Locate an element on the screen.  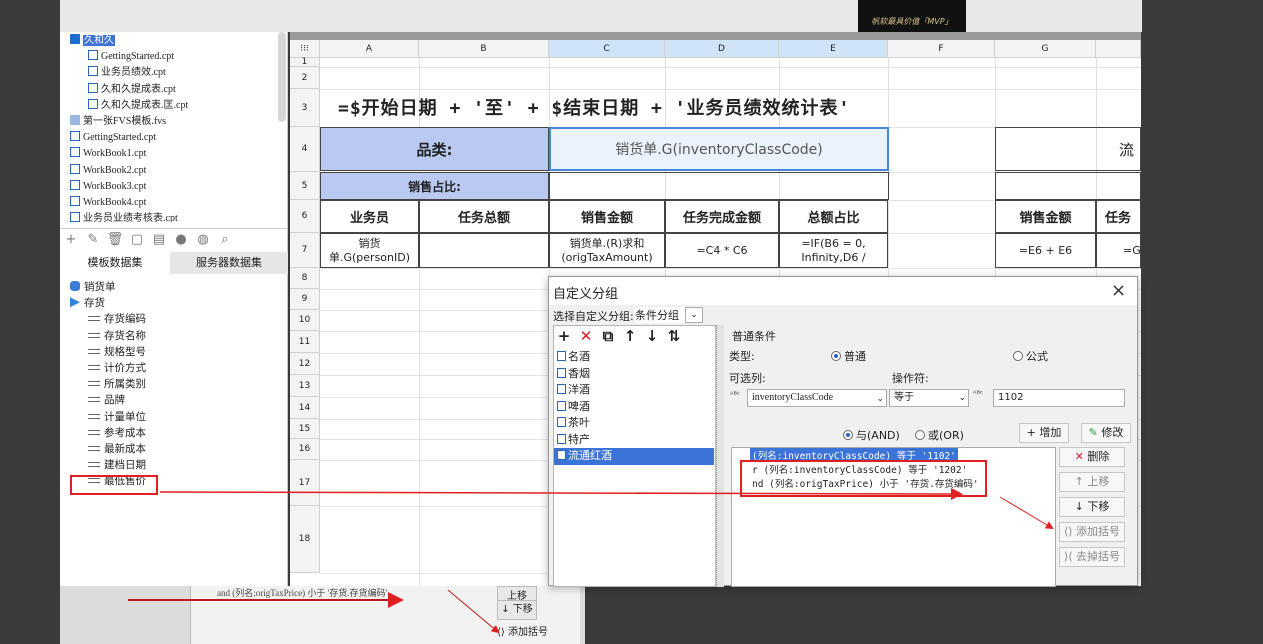
and-radio: 与(AND) is located at coordinates (871, 435).